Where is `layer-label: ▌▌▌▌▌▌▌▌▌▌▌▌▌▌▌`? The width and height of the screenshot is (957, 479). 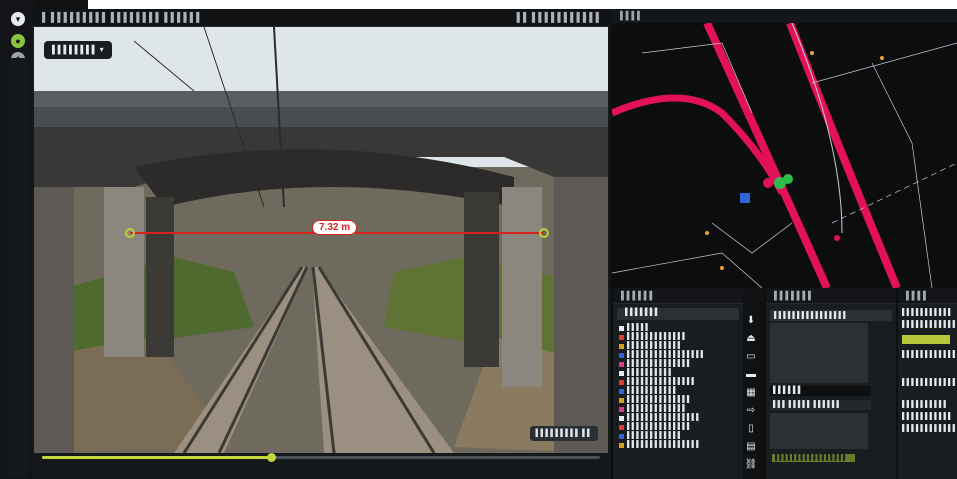 layer-label: ▌▌▌▌▌▌▌▌▌▌▌▌▌▌▌ is located at coordinates (662, 381).